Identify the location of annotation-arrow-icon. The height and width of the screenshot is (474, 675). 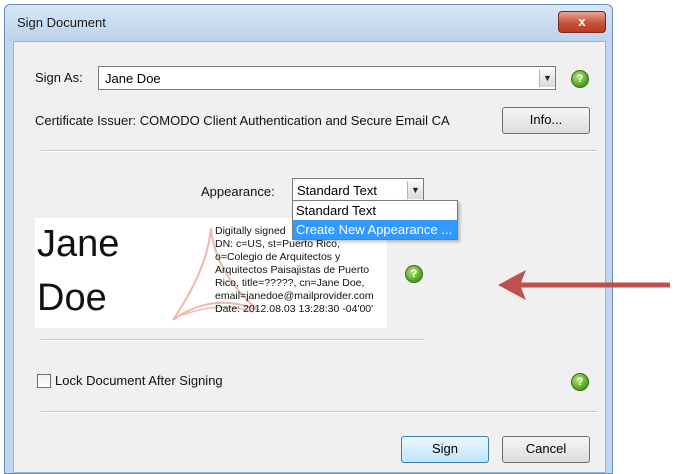
(584, 285).